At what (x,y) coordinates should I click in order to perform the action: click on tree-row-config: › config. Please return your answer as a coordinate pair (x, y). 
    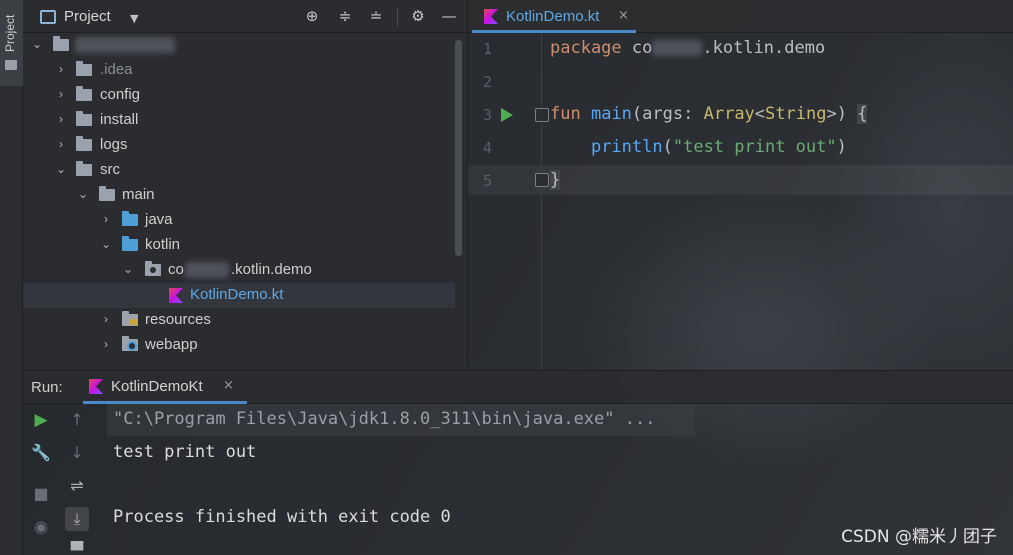
    Looking at the image, I should click on (239, 95).